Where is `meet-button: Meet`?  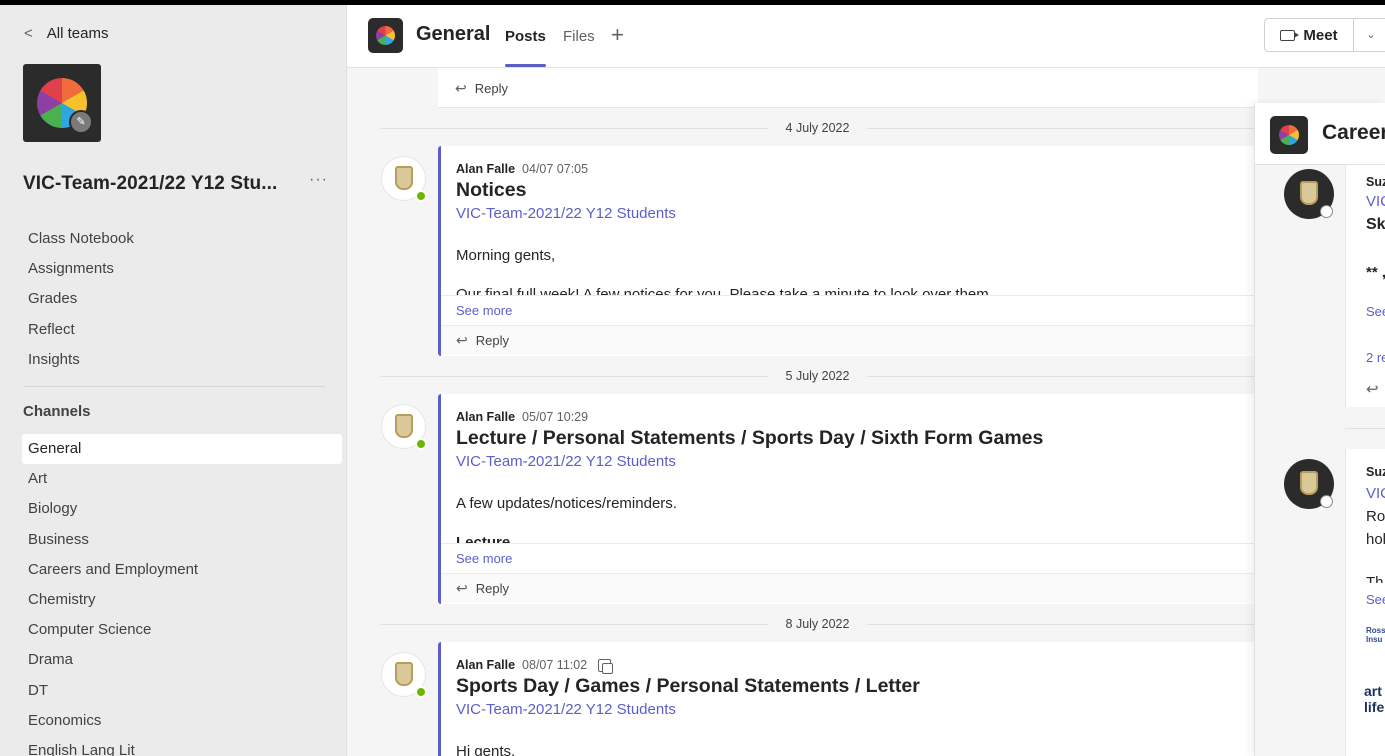
meet-button: Meet is located at coordinates (1309, 35).